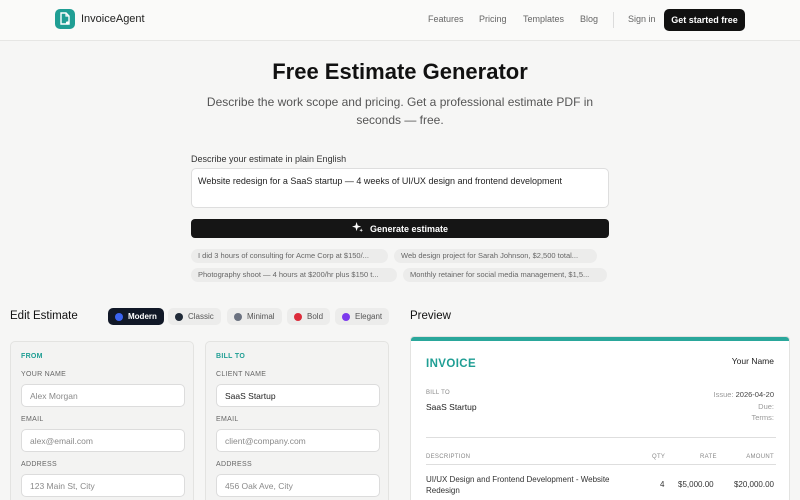 This screenshot has width=800, height=500. I want to click on your-name-input: Alex Morgan, so click(103, 395).